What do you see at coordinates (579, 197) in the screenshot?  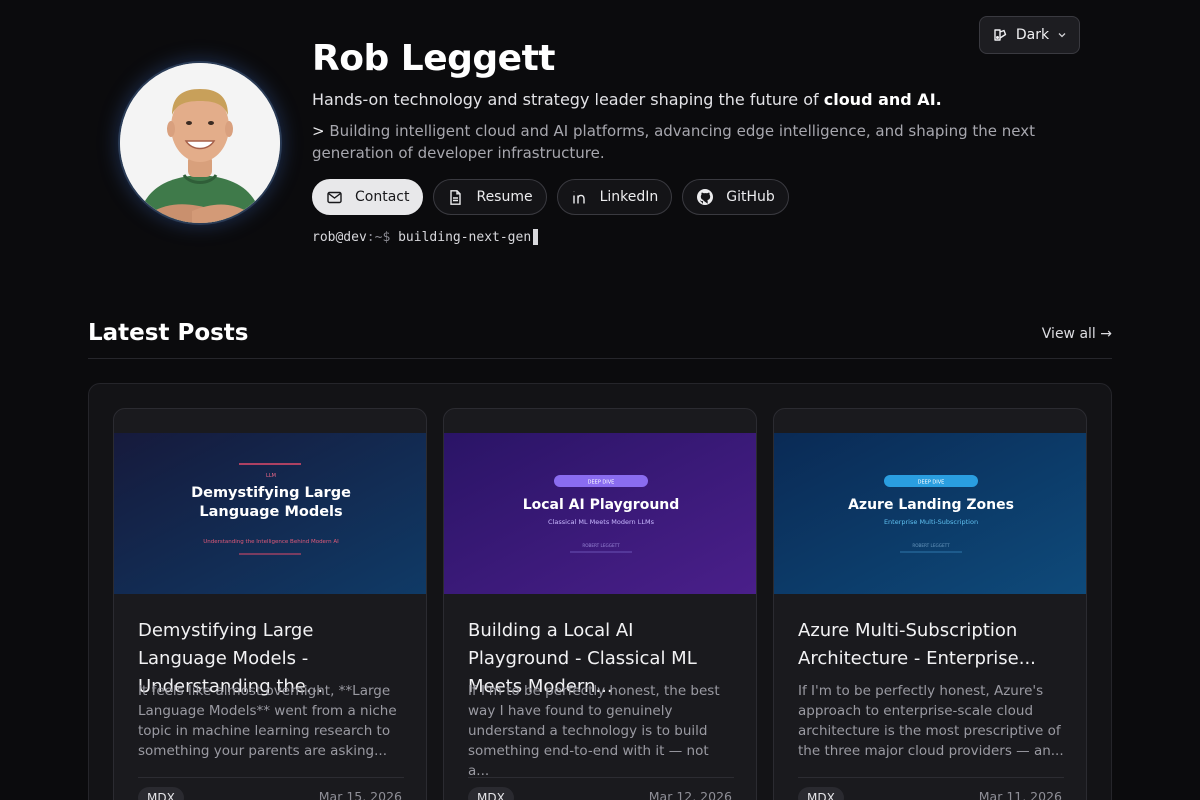 I see `linkedin-icon` at bounding box center [579, 197].